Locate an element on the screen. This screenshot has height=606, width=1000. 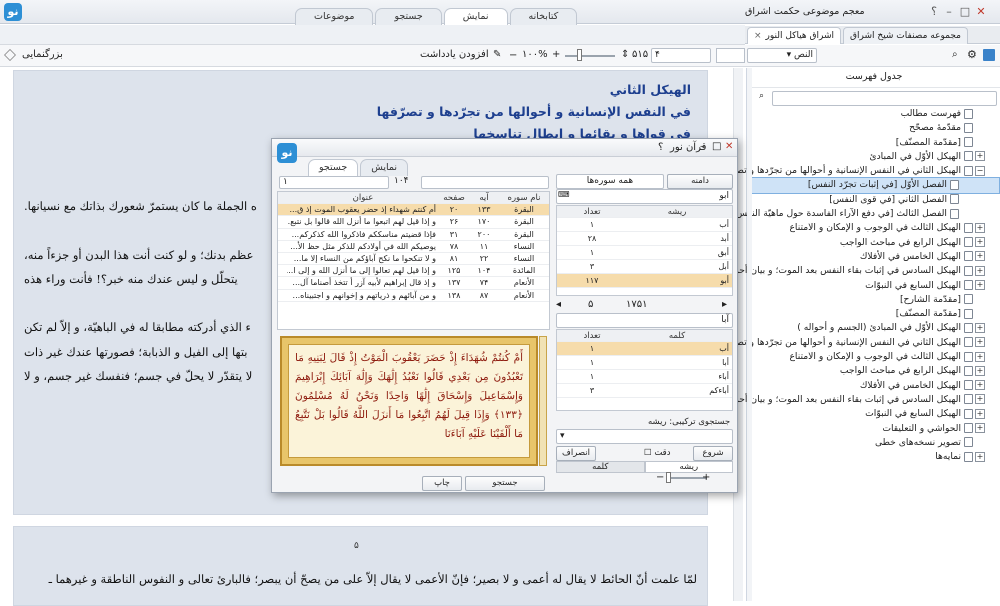
range-left-input: ۱ is located at coordinates (334, 182).